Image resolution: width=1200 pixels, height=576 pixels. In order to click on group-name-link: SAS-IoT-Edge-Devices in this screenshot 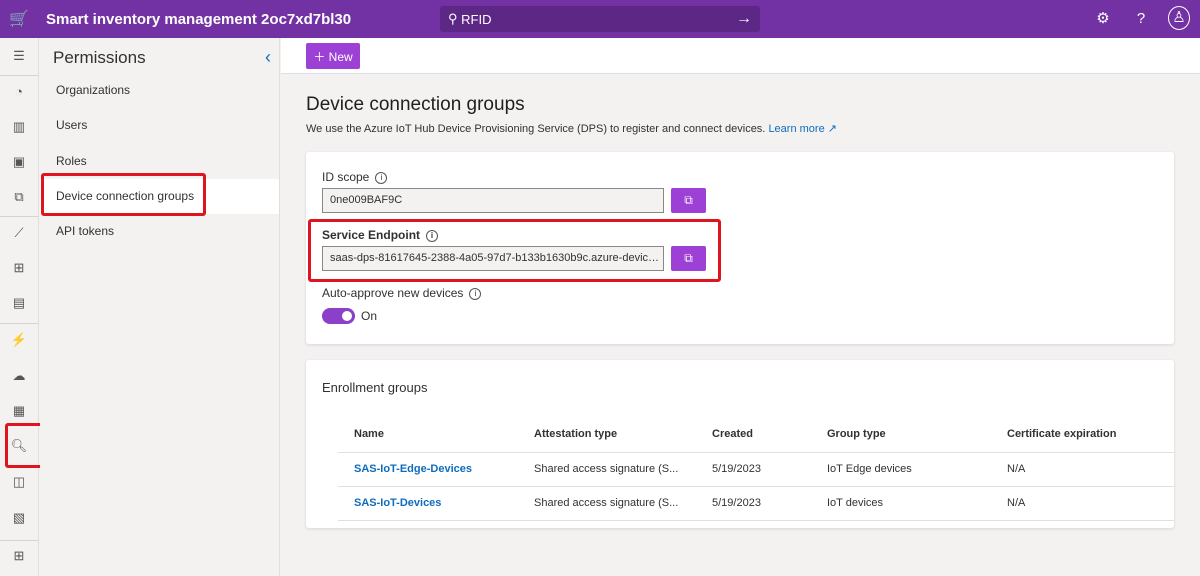, I will do `click(413, 469)`.